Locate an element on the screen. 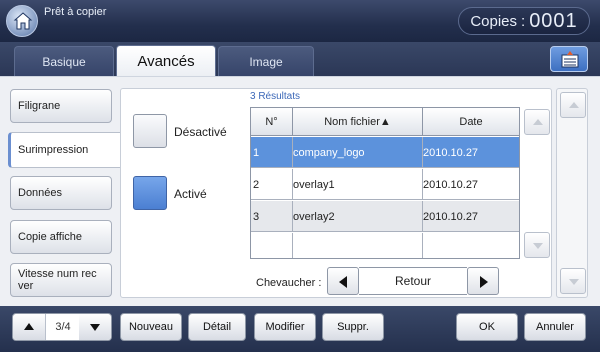 This screenshot has width=600, height=352. row-number: 1 is located at coordinates (272, 152).